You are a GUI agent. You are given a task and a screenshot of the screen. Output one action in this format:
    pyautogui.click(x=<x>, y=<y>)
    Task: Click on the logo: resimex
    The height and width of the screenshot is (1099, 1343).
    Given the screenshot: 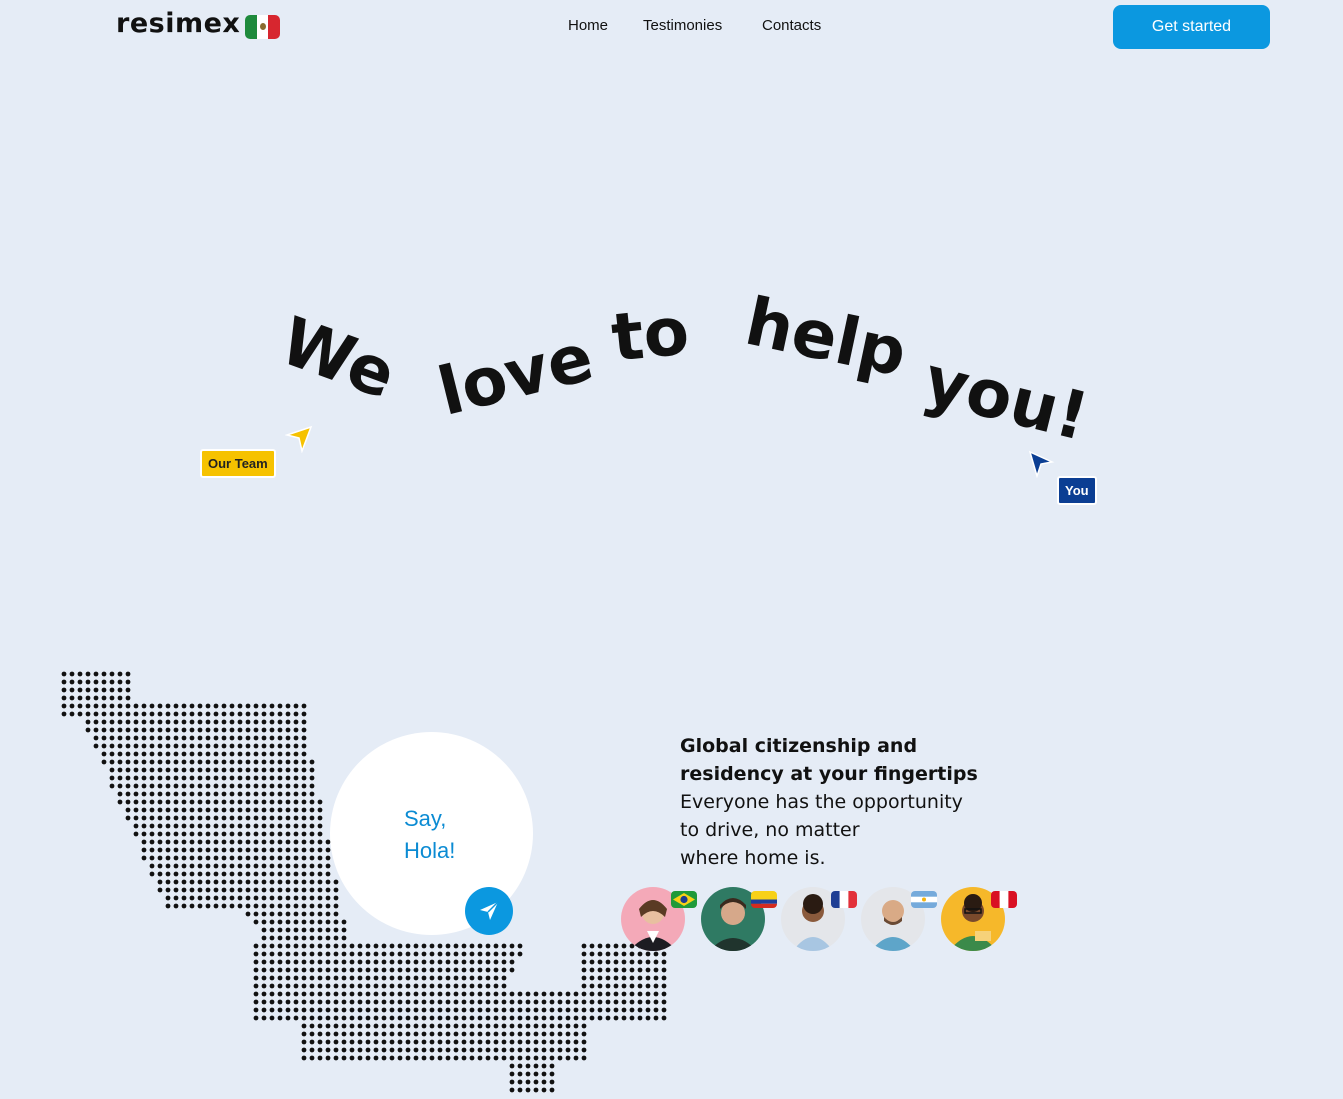 What is the action you would take?
    pyautogui.click(x=178, y=23)
    